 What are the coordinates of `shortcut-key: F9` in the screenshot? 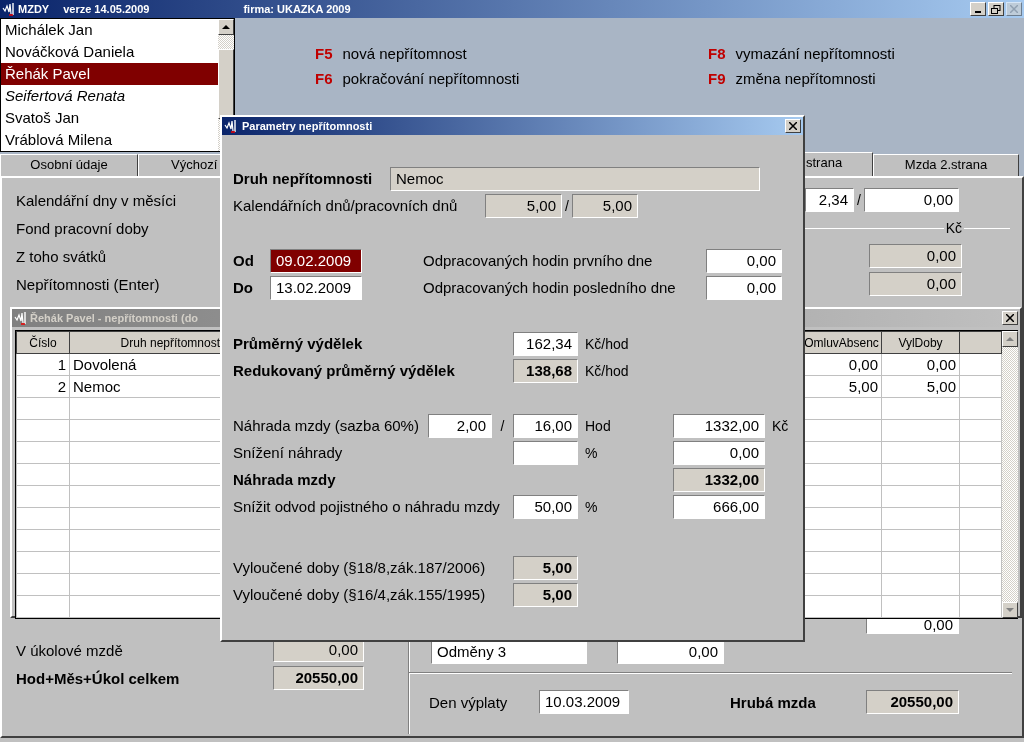 It's located at (717, 78).